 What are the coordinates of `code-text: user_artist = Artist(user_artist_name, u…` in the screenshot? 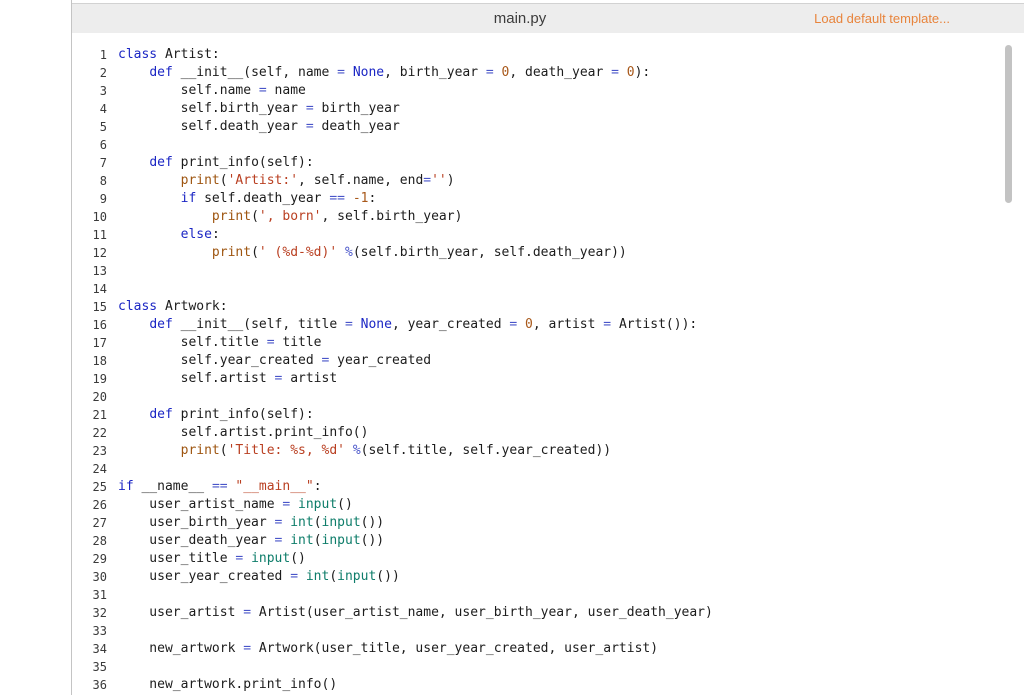 It's located at (415, 612).